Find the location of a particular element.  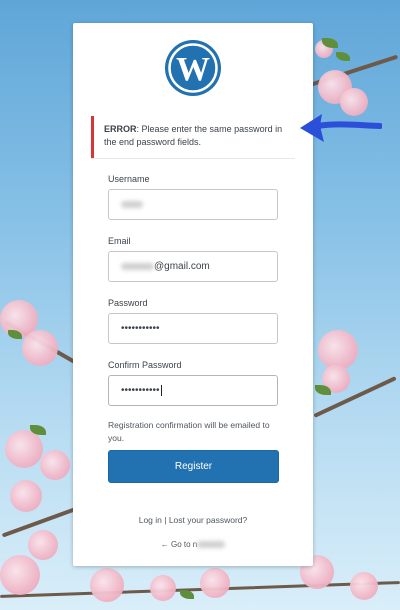

confirm-password-label: Confirm Password is located at coordinates (145, 365).